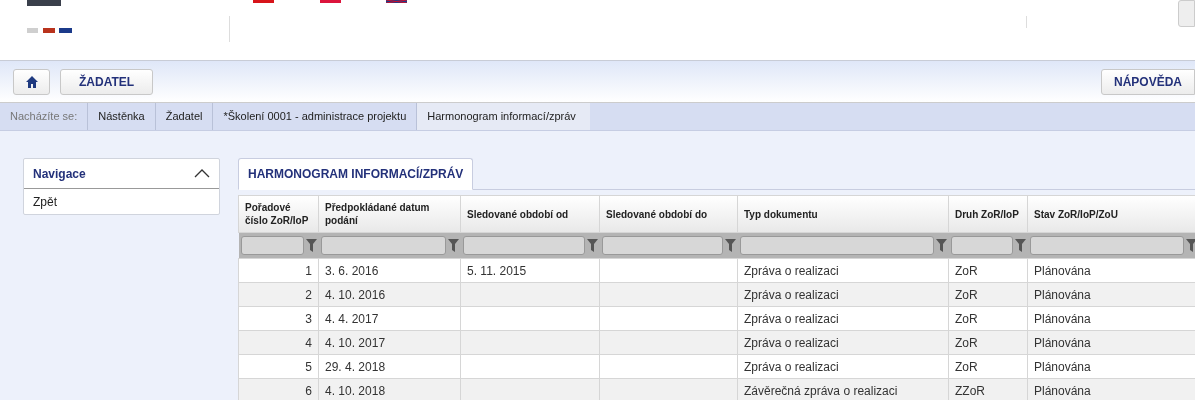  Describe the element at coordinates (45, 201) in the screenshot. I see `nav-link: Zpět` at that location.